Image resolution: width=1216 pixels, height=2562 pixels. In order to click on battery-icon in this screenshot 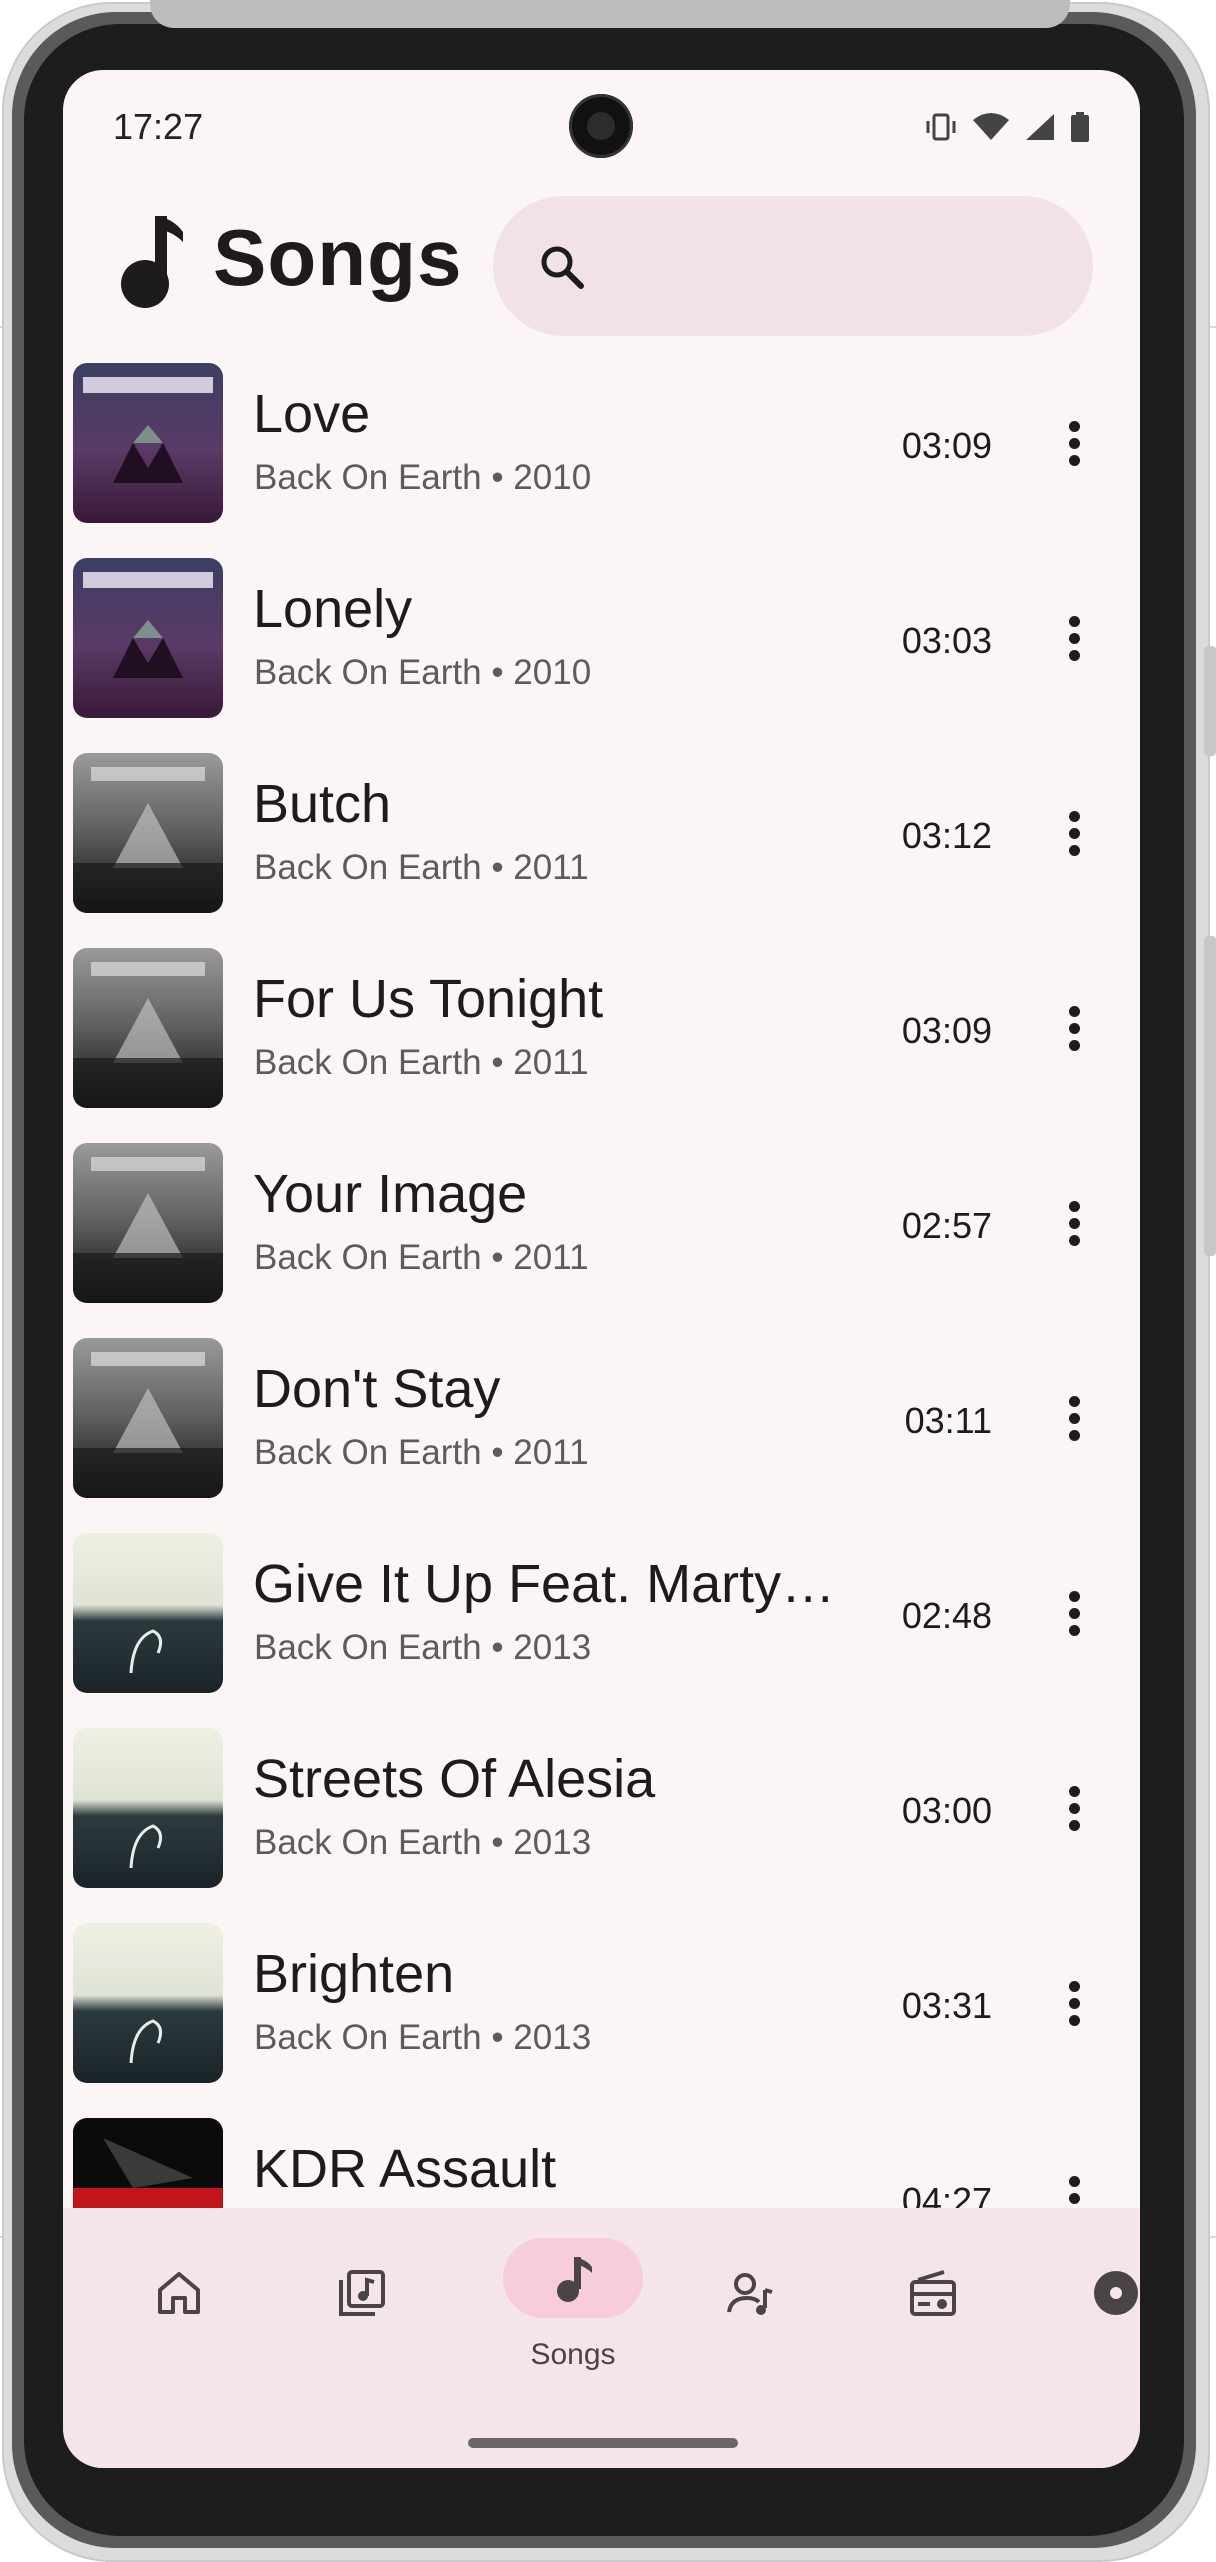, I will do `click(1080, 127)`.